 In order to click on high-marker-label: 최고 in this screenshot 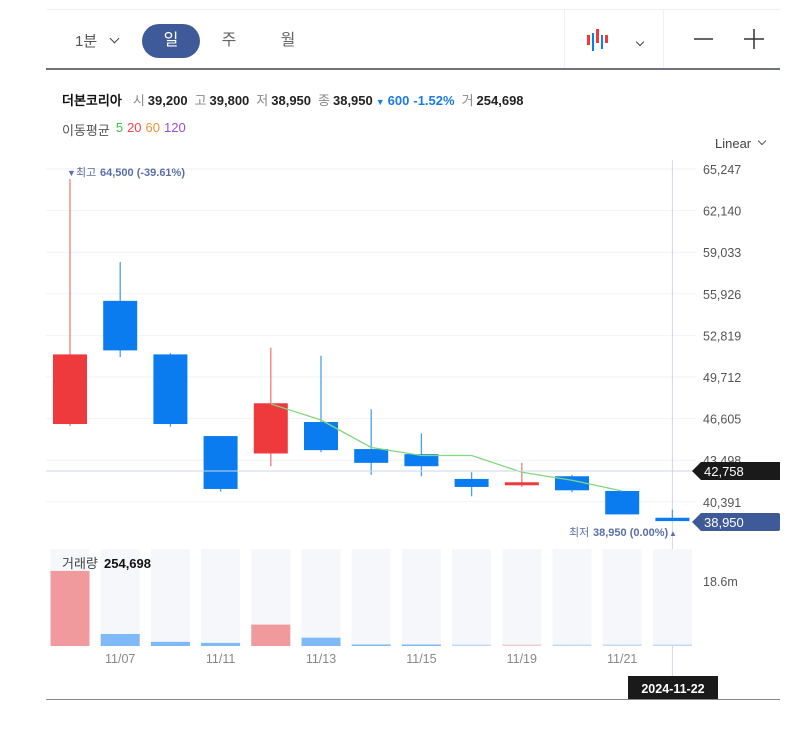, I will do `click(86, 172)`.